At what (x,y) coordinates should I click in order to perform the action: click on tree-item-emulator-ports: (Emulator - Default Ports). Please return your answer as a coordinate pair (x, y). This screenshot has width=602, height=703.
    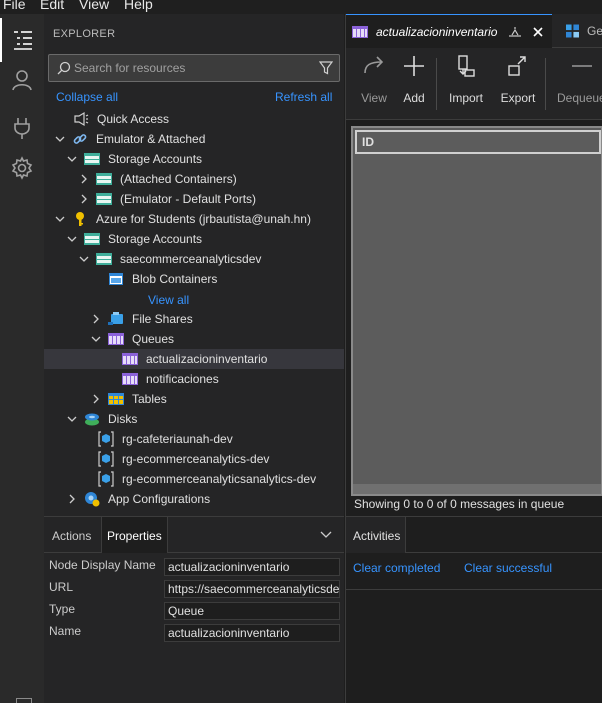
    Looking at the image, I should click on (194, 199).